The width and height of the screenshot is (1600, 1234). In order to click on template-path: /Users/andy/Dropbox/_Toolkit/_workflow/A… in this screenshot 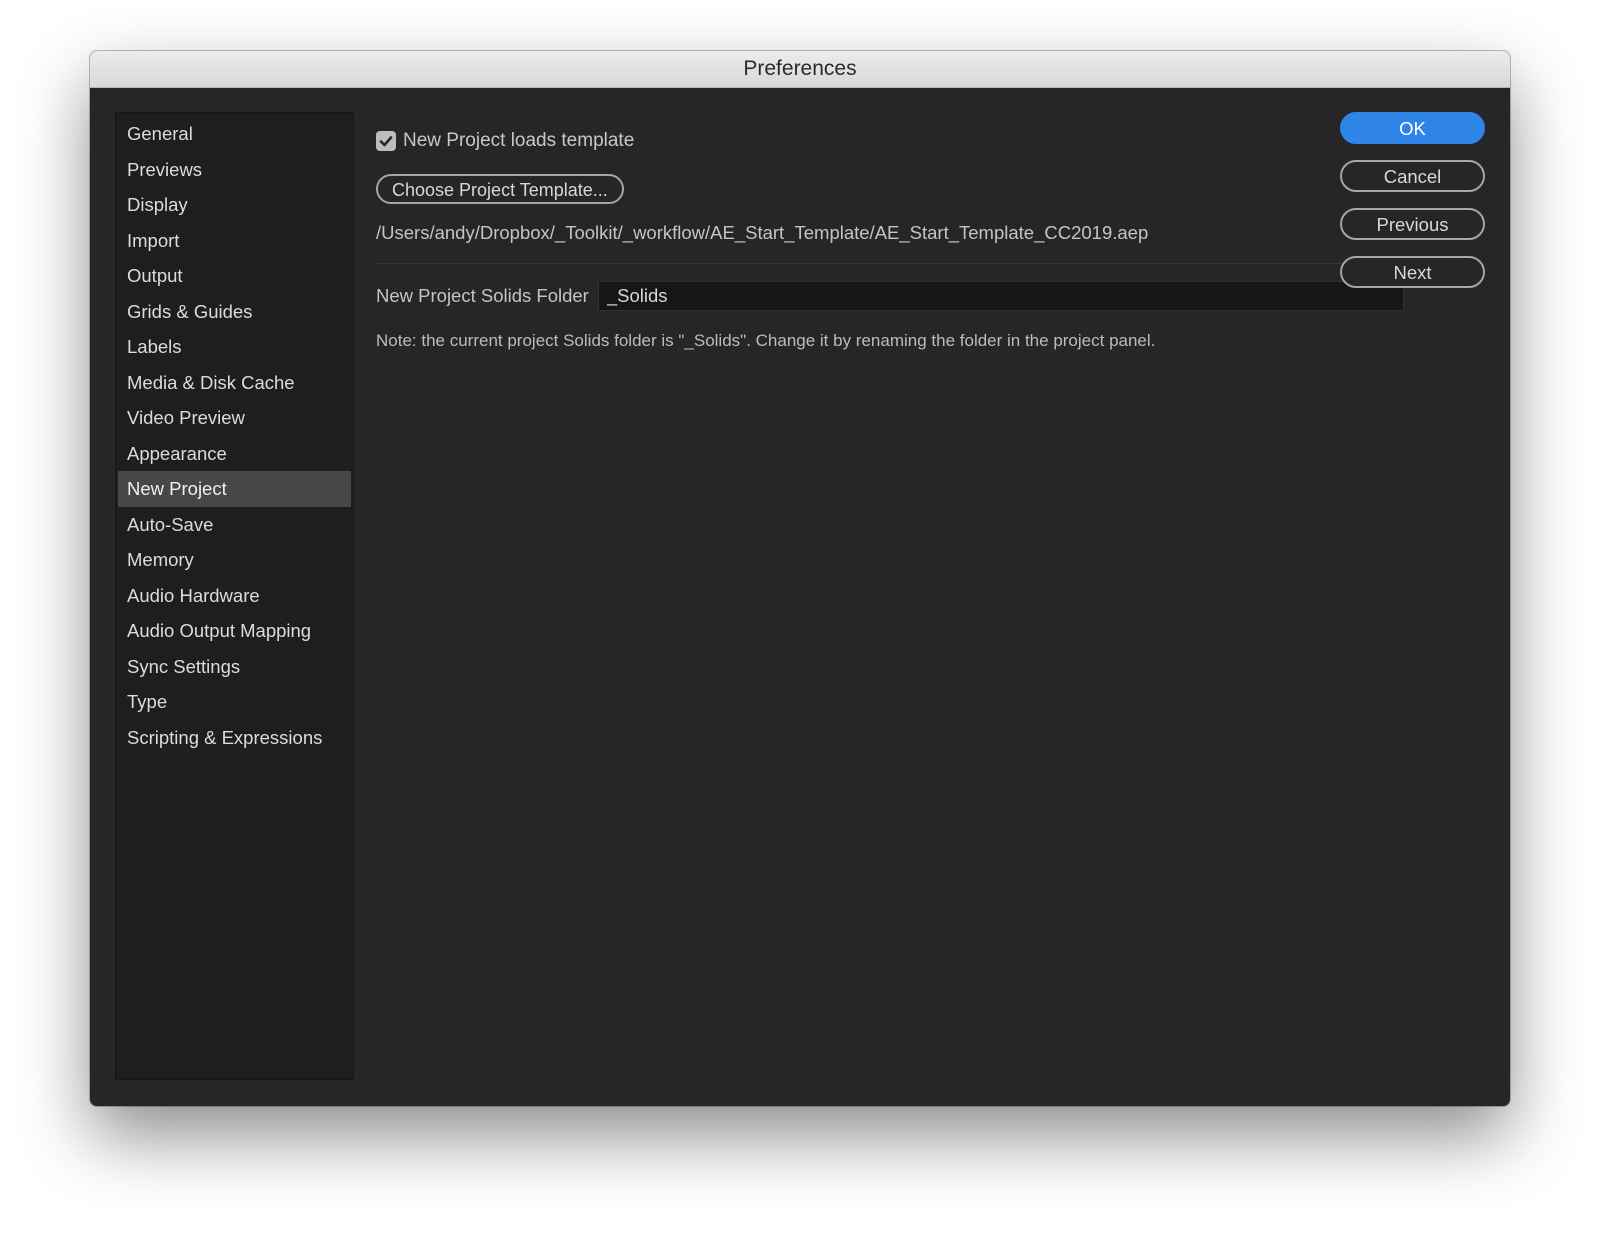, I will do `click(762, 232)`.